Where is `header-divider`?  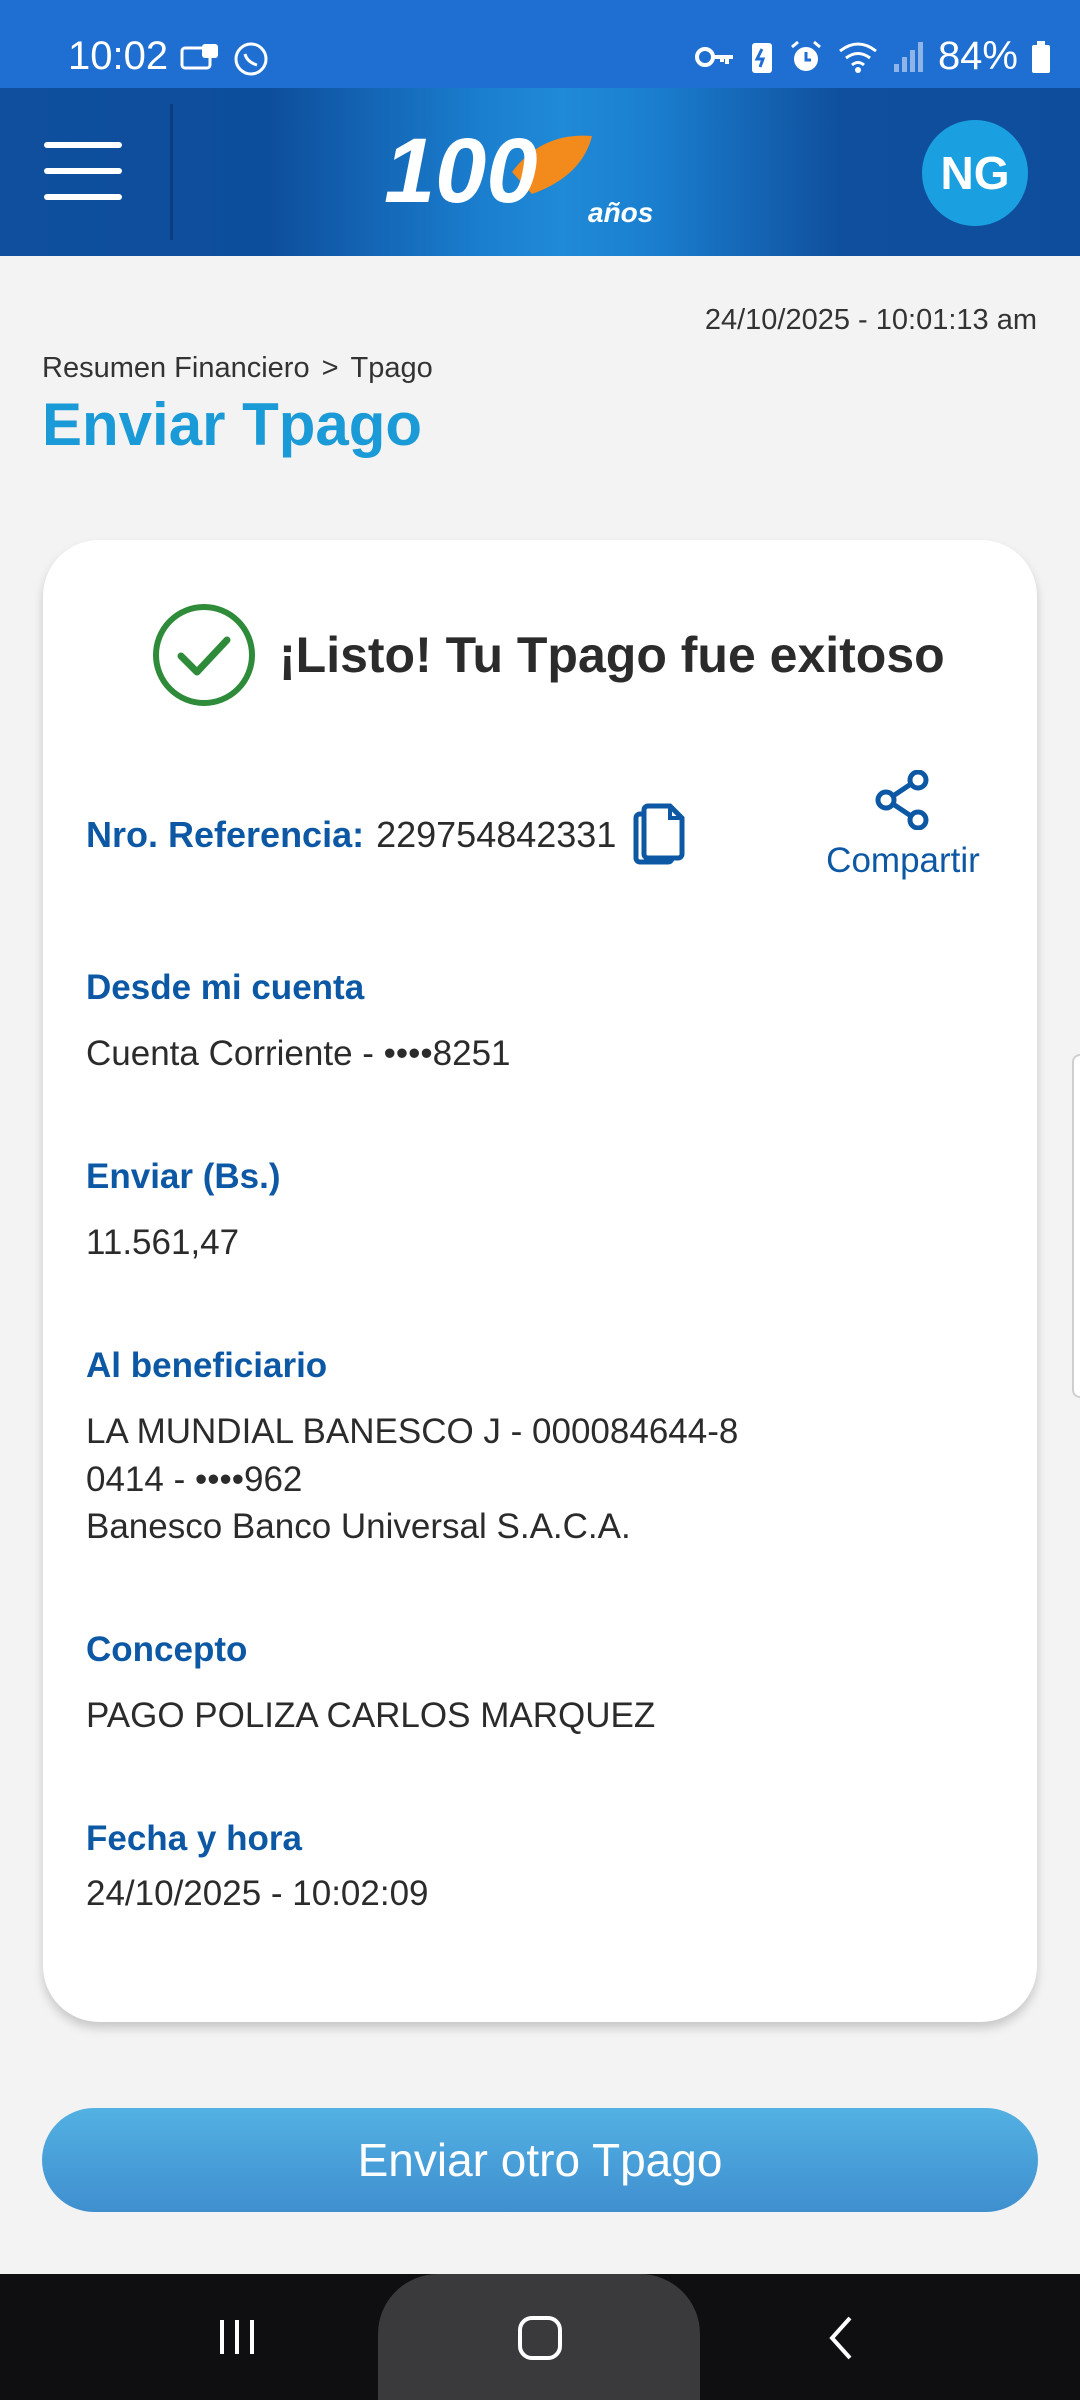 header-divider is located at coordinates (171, 172).